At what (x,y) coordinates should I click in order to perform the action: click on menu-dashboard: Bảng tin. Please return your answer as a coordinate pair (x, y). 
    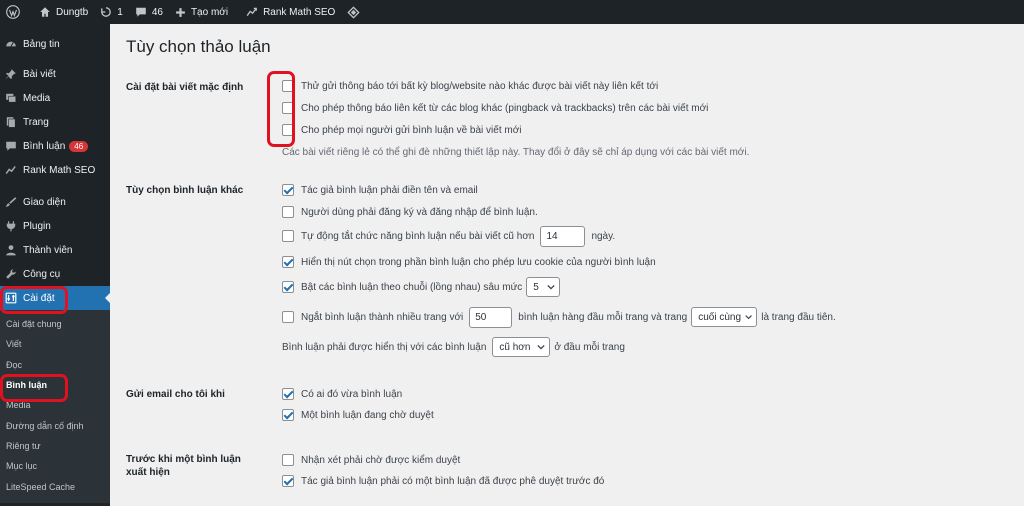
    Looking at the image, I should click on (55, 44).